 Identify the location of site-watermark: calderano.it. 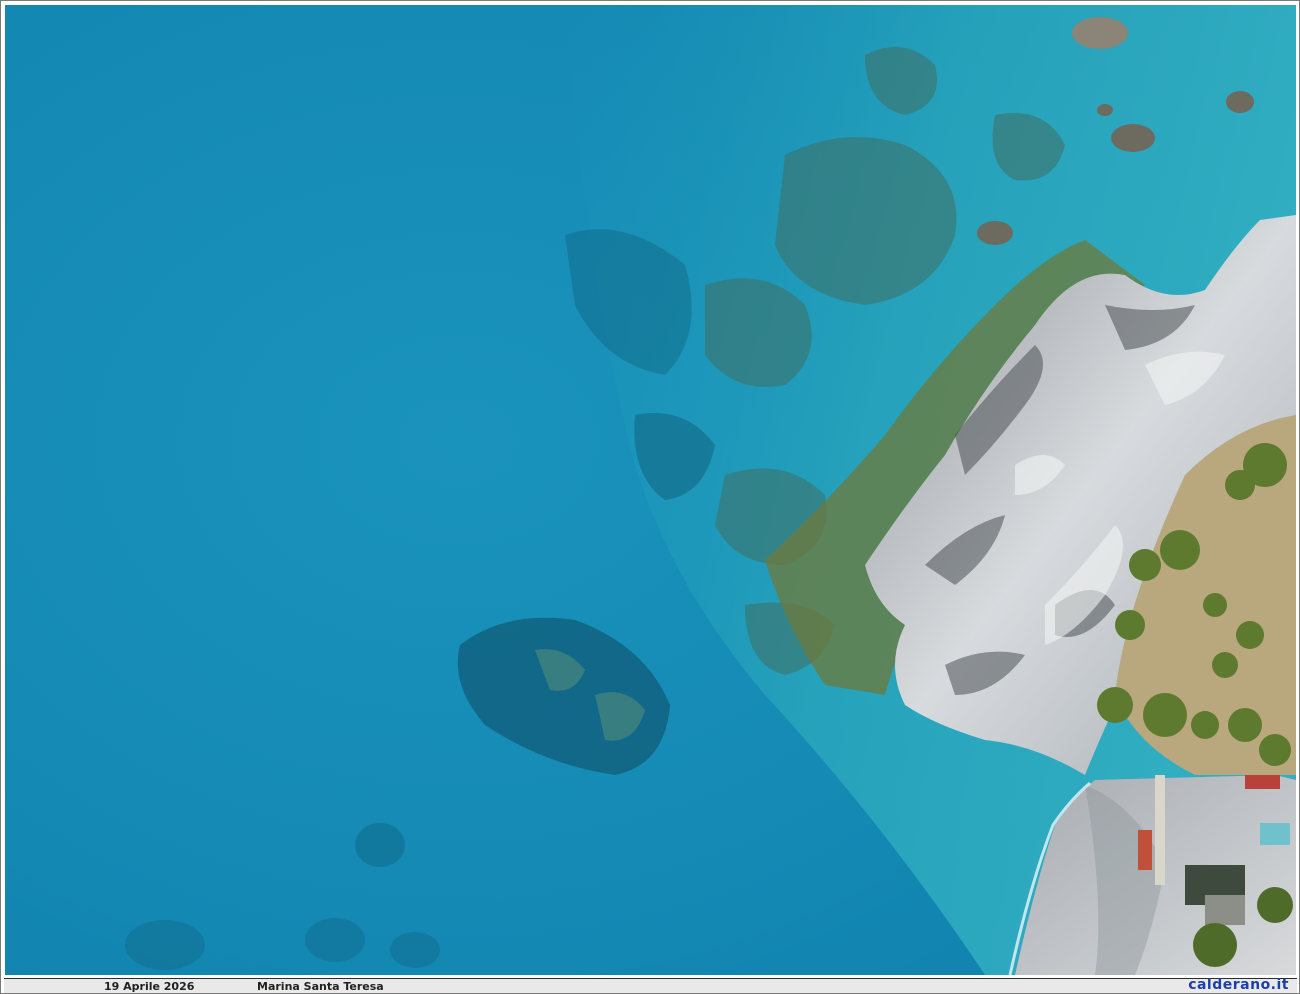
(1238, 985).